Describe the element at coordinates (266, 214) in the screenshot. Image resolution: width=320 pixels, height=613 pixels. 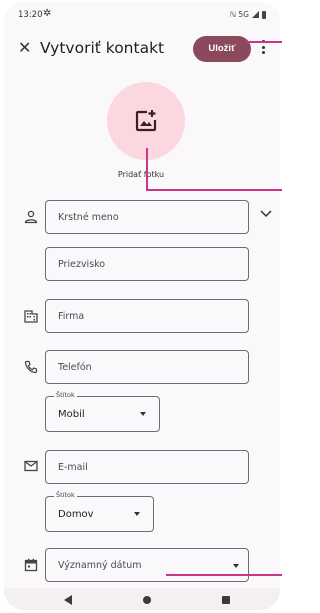
I see `chevron-down-icon` at that location.